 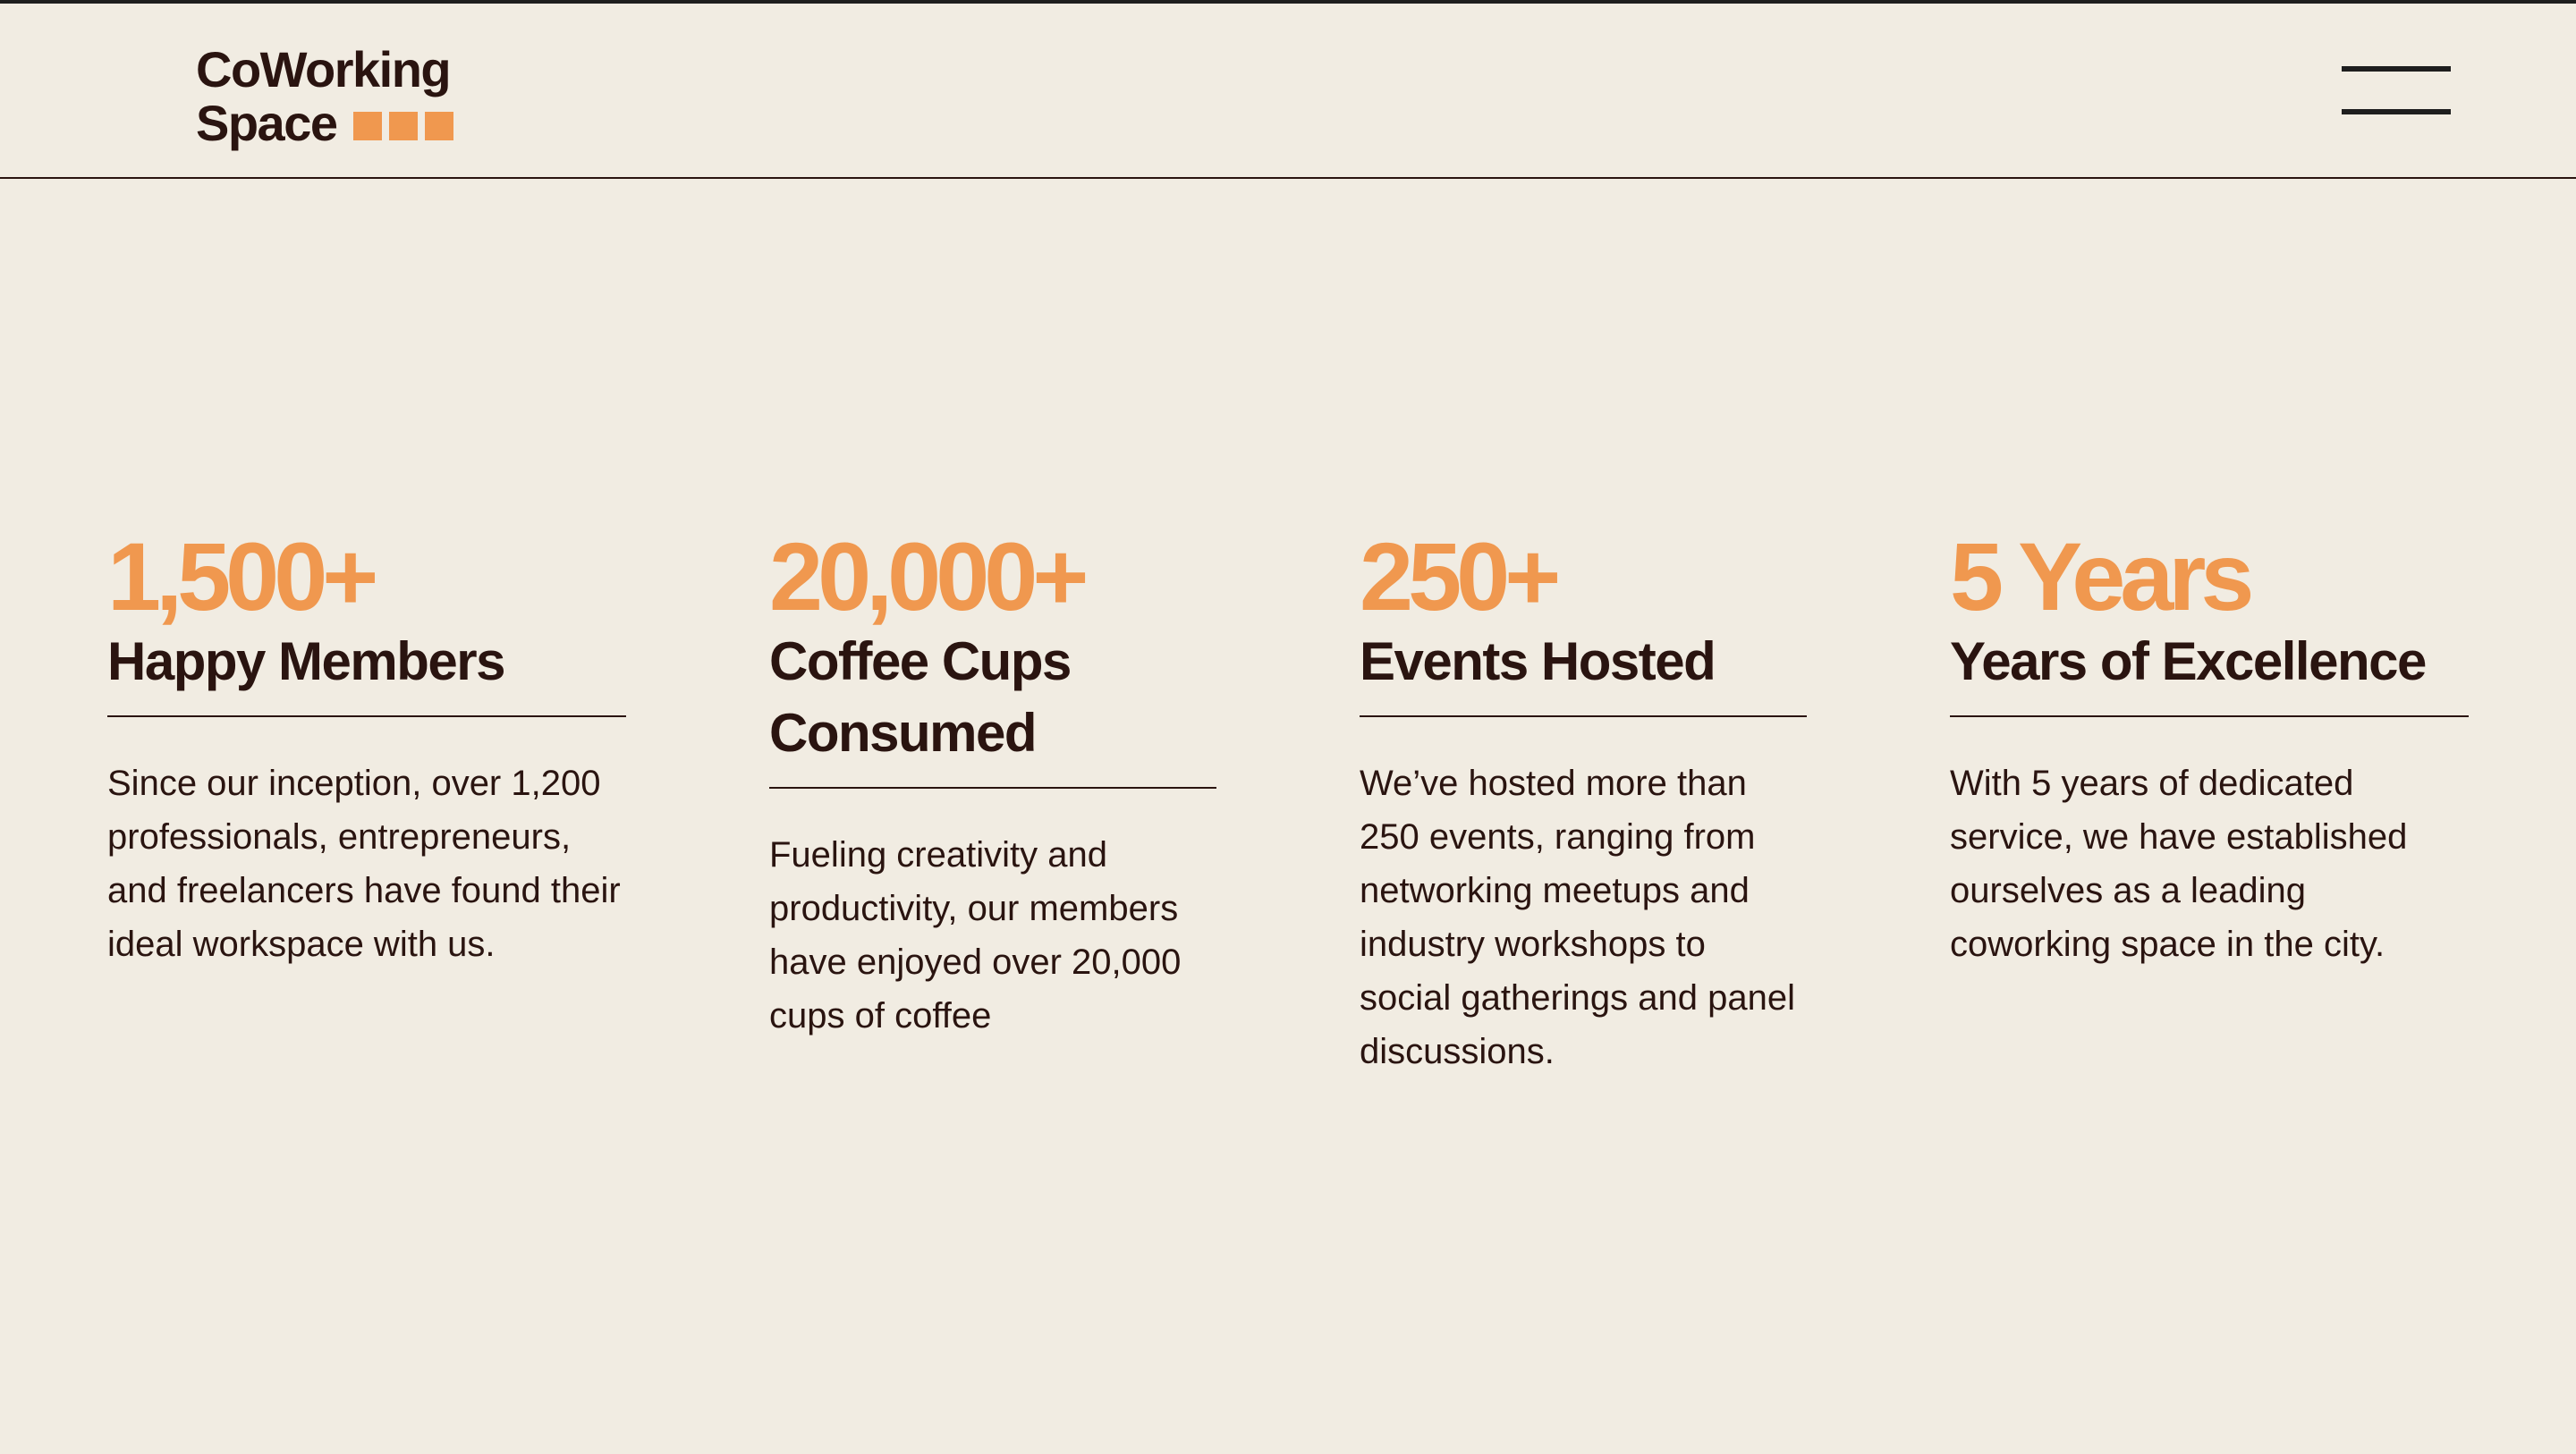 I want to click on stat-title: Coffee Cups Consumed, so click(x=920, y=697).